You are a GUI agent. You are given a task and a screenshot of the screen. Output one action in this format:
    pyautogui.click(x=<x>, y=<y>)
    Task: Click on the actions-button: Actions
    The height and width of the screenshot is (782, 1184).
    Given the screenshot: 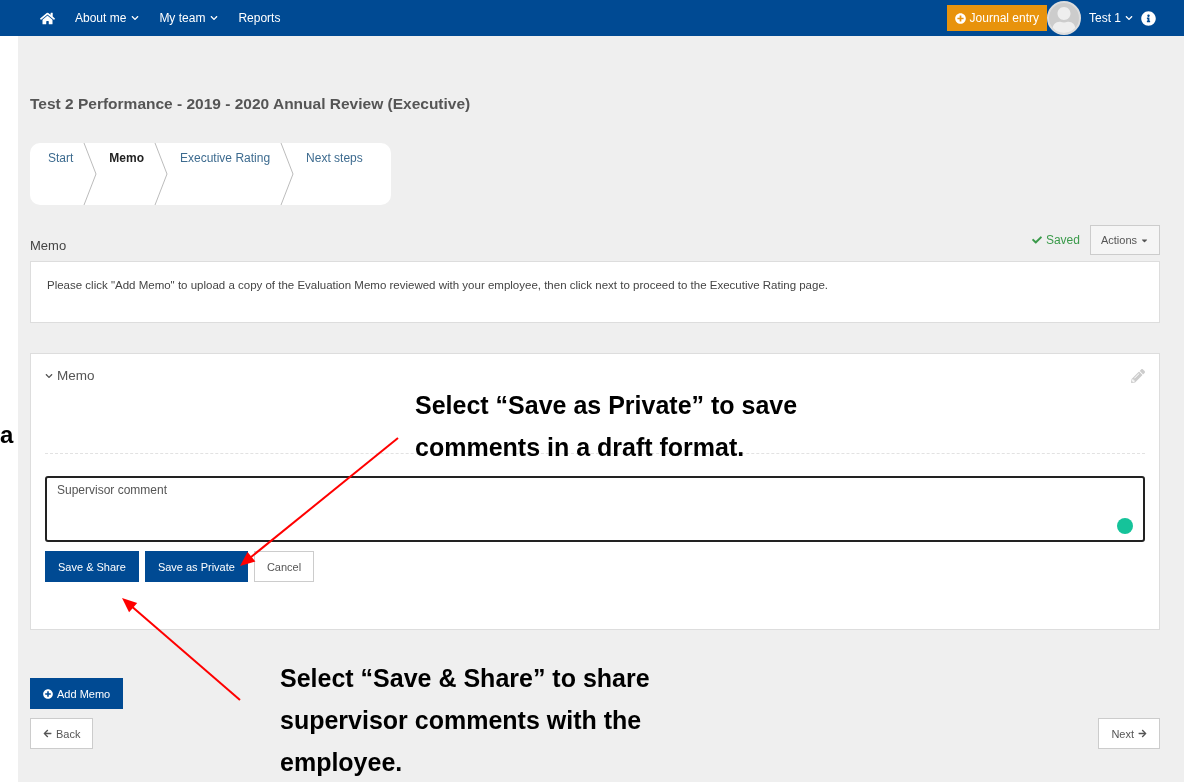 What is the action you would take?
    pyautogui.click(x=1124, y=240)
    